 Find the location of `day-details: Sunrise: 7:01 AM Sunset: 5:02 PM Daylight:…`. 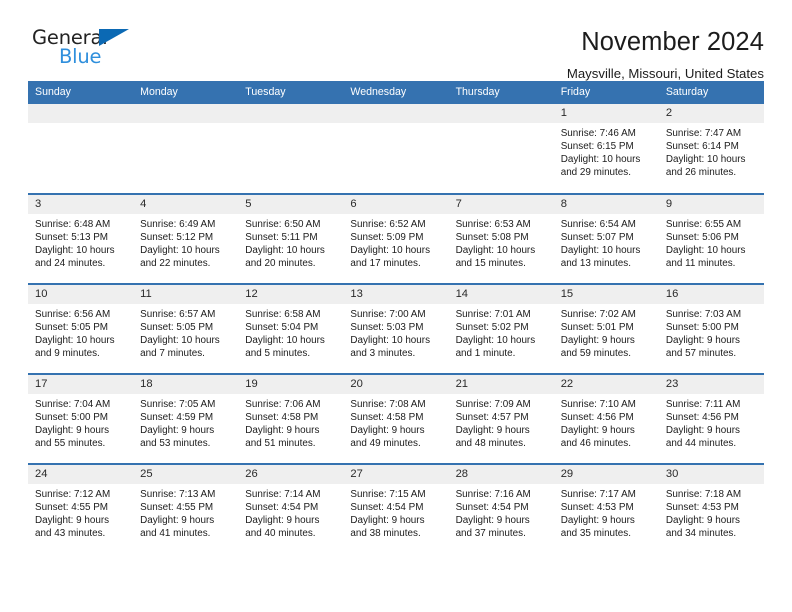

day-details: Sunrise: 7:01 AM Sunset: 5:02 PM Daylight:… is located at coordinates (501, 332).